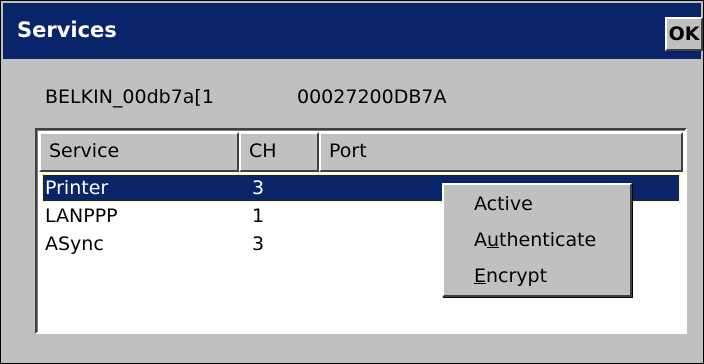  What do you see at coordinates (74, 244) in the screenshot?
I see `cell-service: ASync` at bounding box center [74, 244].